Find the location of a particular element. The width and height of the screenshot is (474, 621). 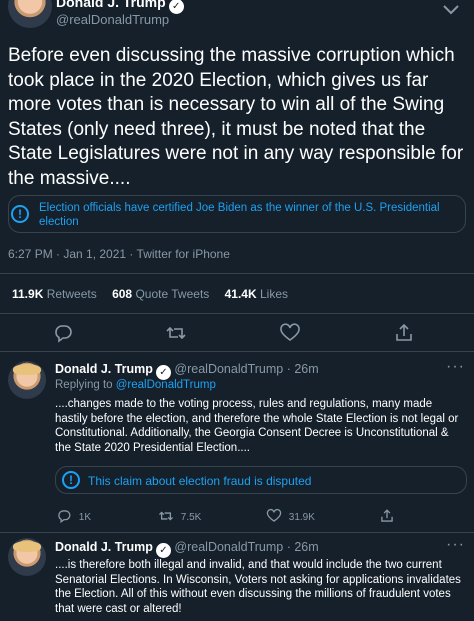

like-button: 31.9K is located at coordinates (290, 516).